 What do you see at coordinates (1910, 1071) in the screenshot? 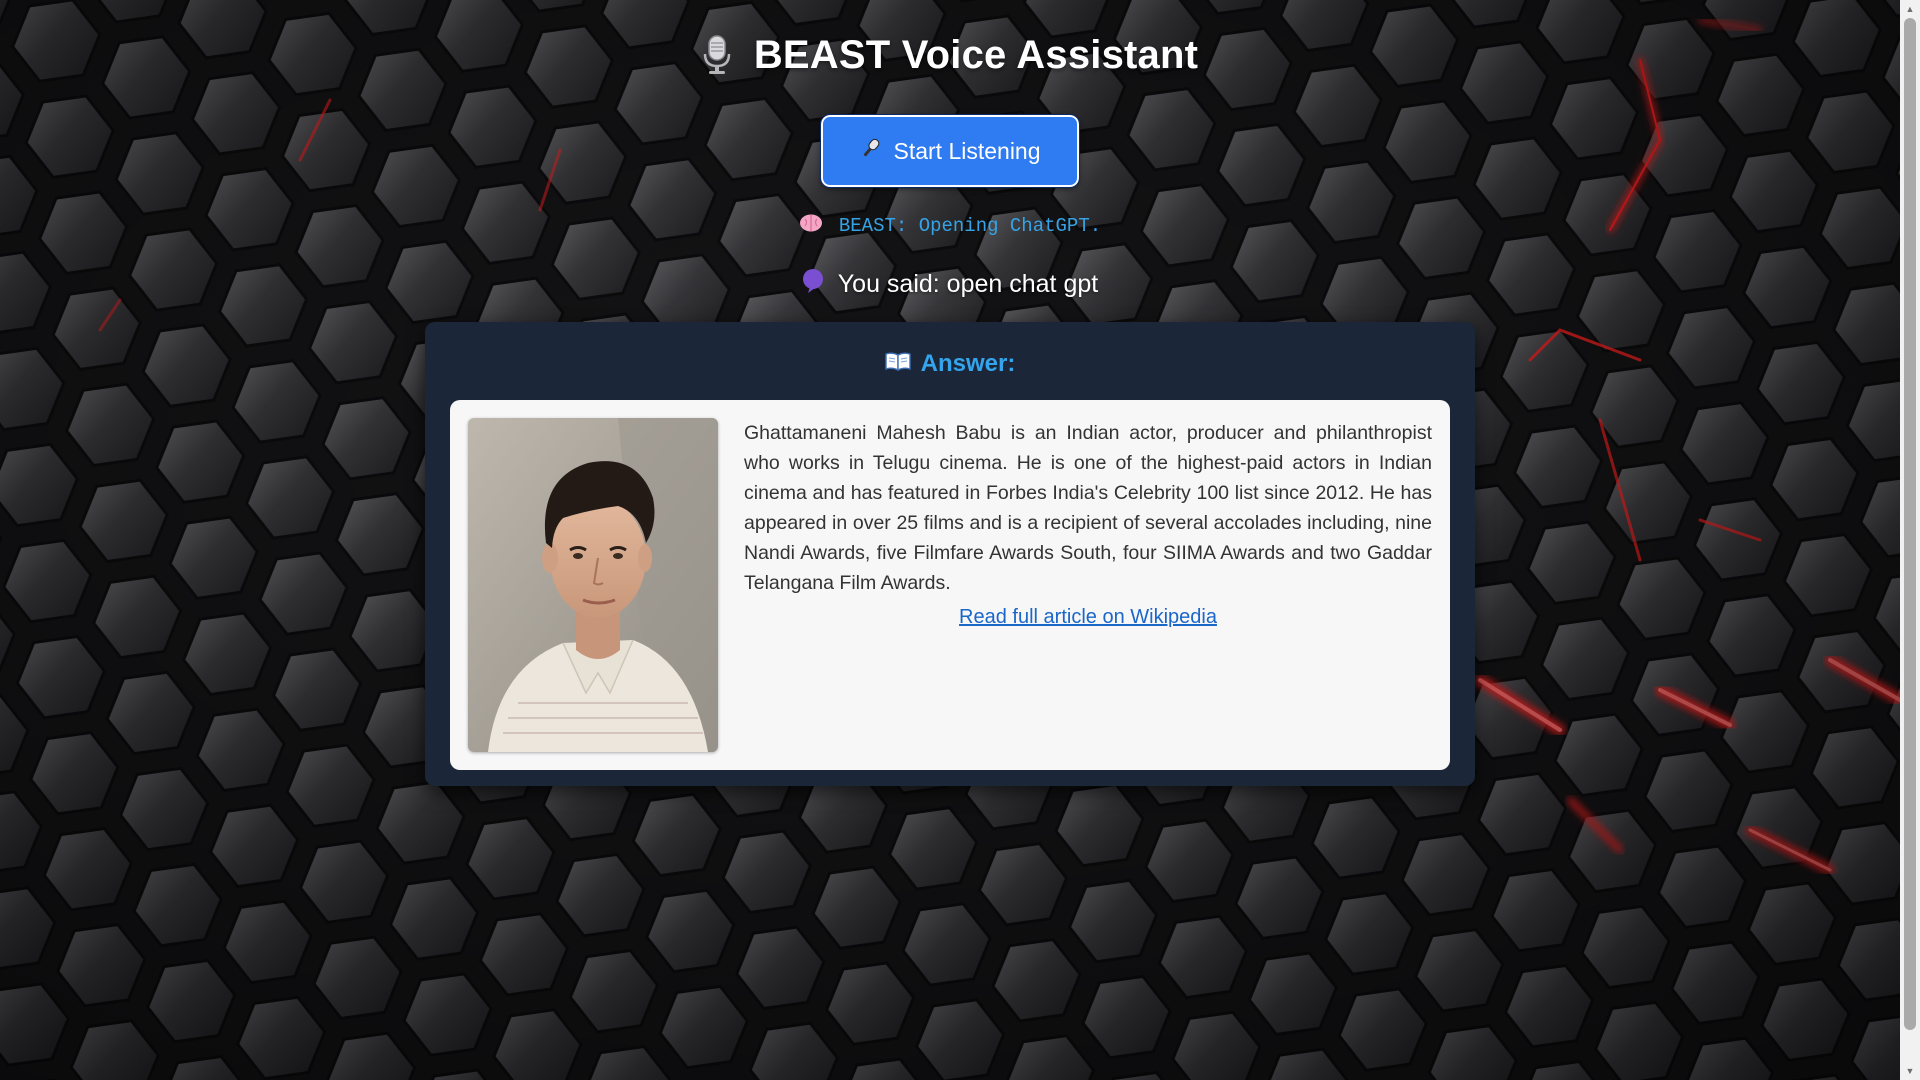
I see `scroll-down-arrow-icon: ▼` at bounding box center [1910, 1071].